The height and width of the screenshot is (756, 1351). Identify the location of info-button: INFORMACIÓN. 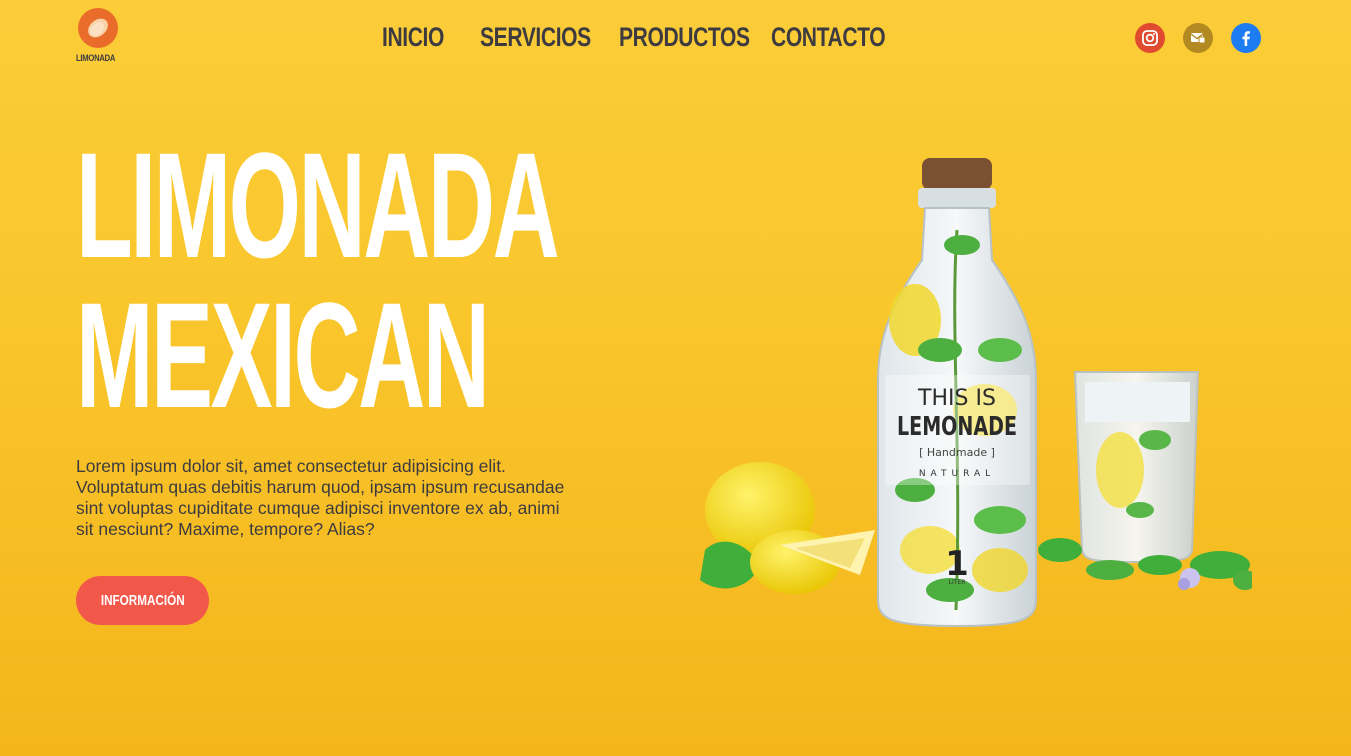
(142, 600).